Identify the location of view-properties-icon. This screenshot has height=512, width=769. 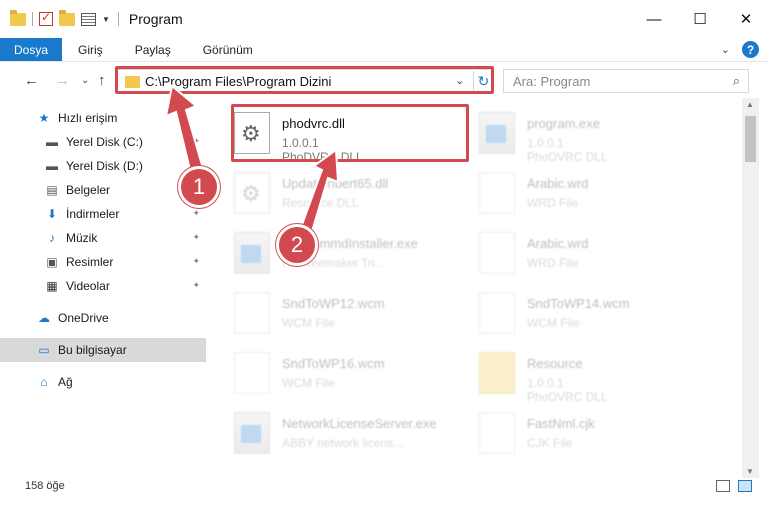
(88, 19).